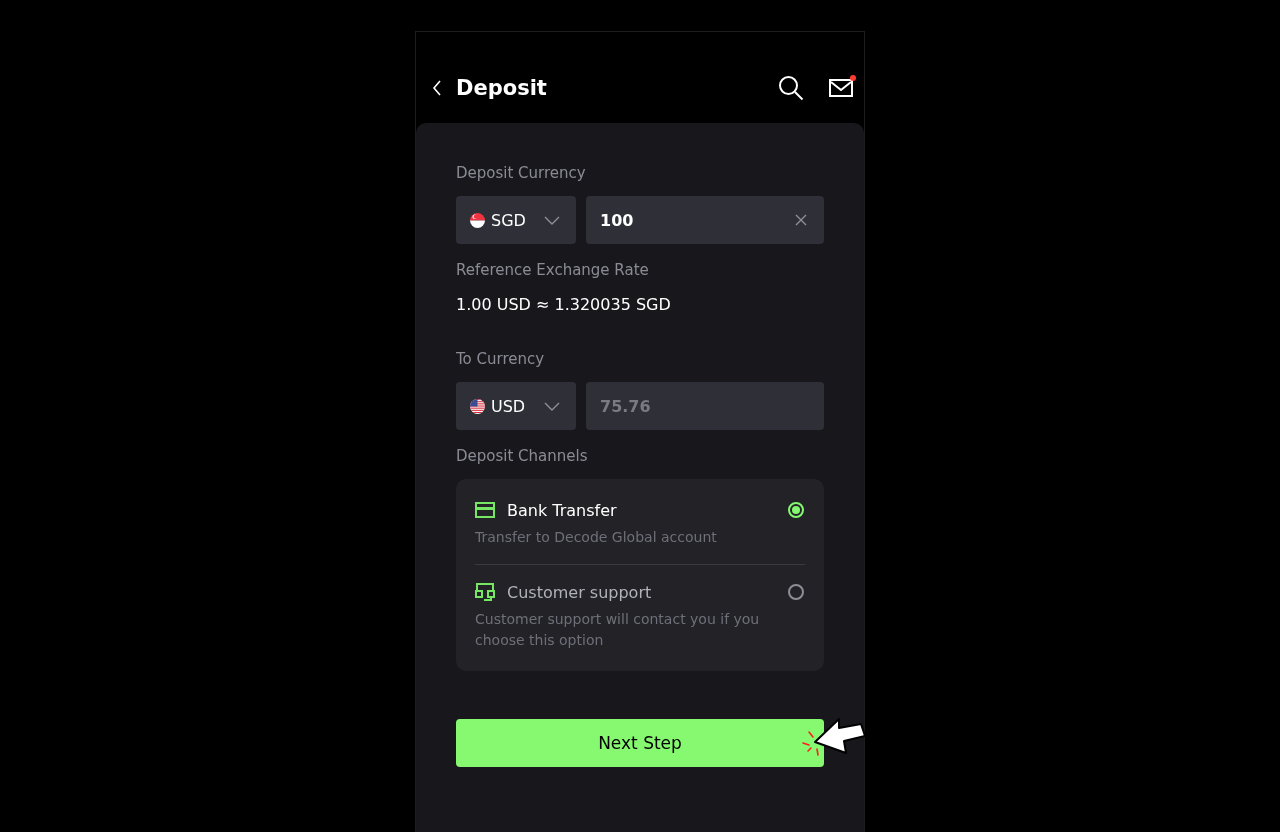  What do you see at coordinates (521, 173) in the screenshot?
I see `field-label: Deposit Currency` at bounding box center [521, 173].